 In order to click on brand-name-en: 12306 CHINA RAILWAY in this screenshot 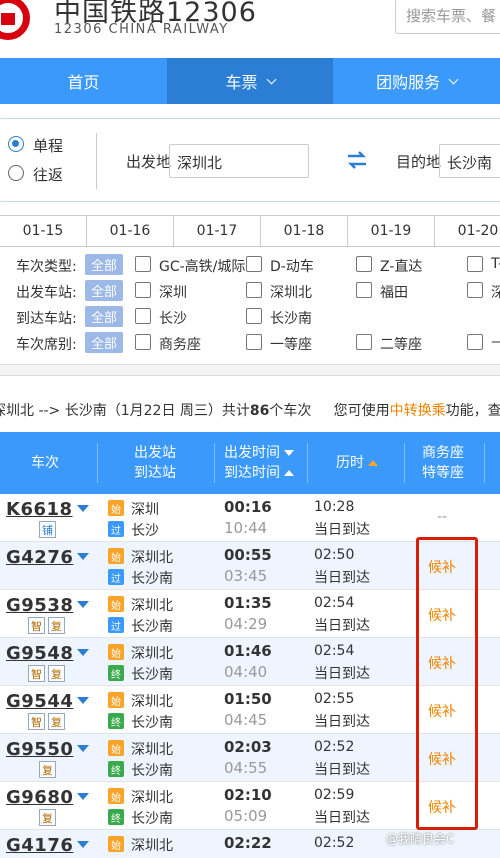, I will do `click(141, 29)`.